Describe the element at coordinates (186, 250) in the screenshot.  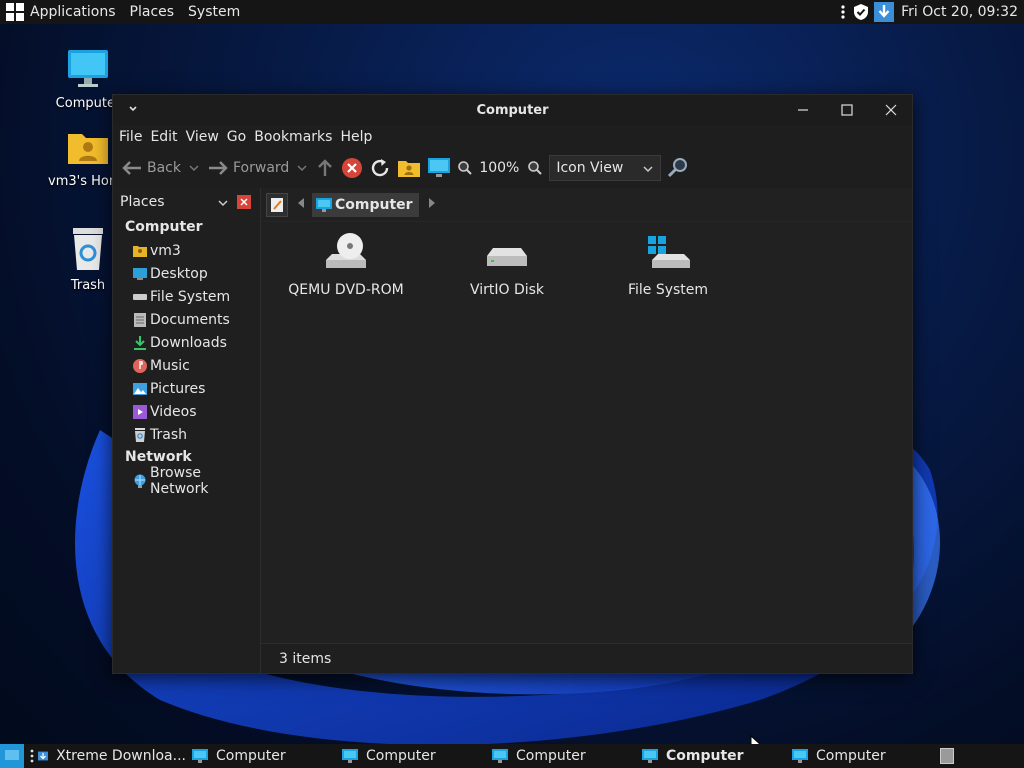
I see `sidebar-item-vm3: vm3` at that location.